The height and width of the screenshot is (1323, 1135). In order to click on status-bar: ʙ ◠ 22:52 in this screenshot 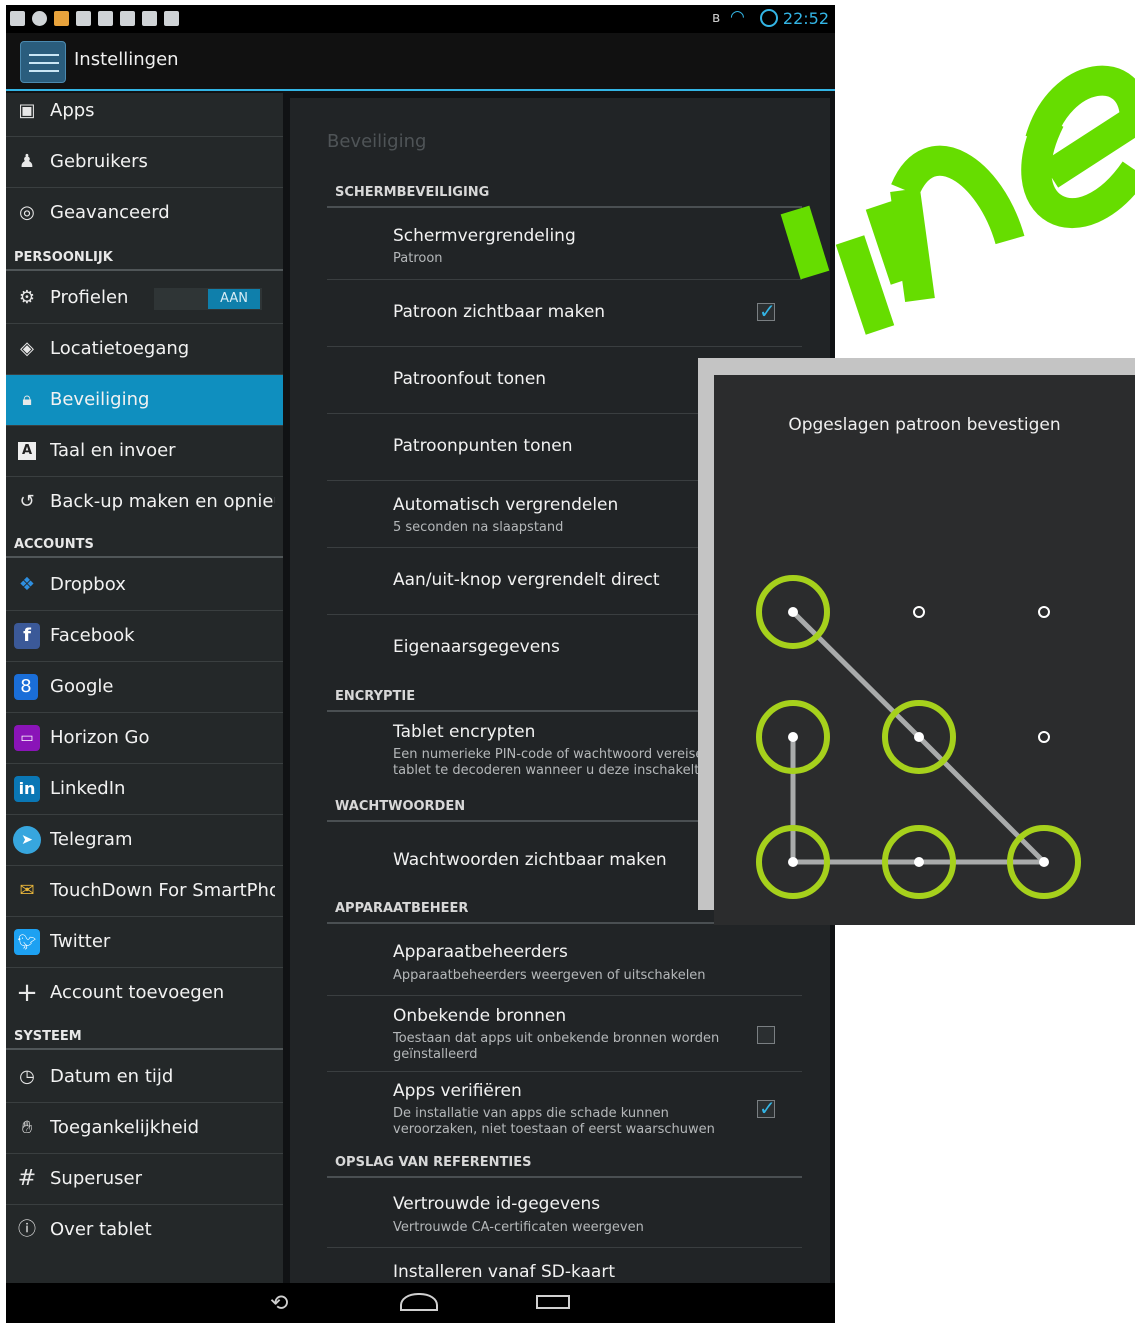, I will do `click(420, 19)`.